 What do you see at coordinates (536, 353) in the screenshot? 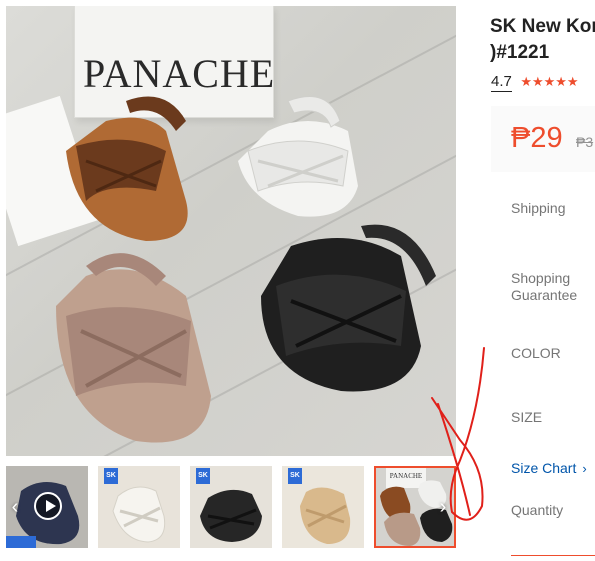
I see `color-label: COLOR` at bounding box center [536, 353].